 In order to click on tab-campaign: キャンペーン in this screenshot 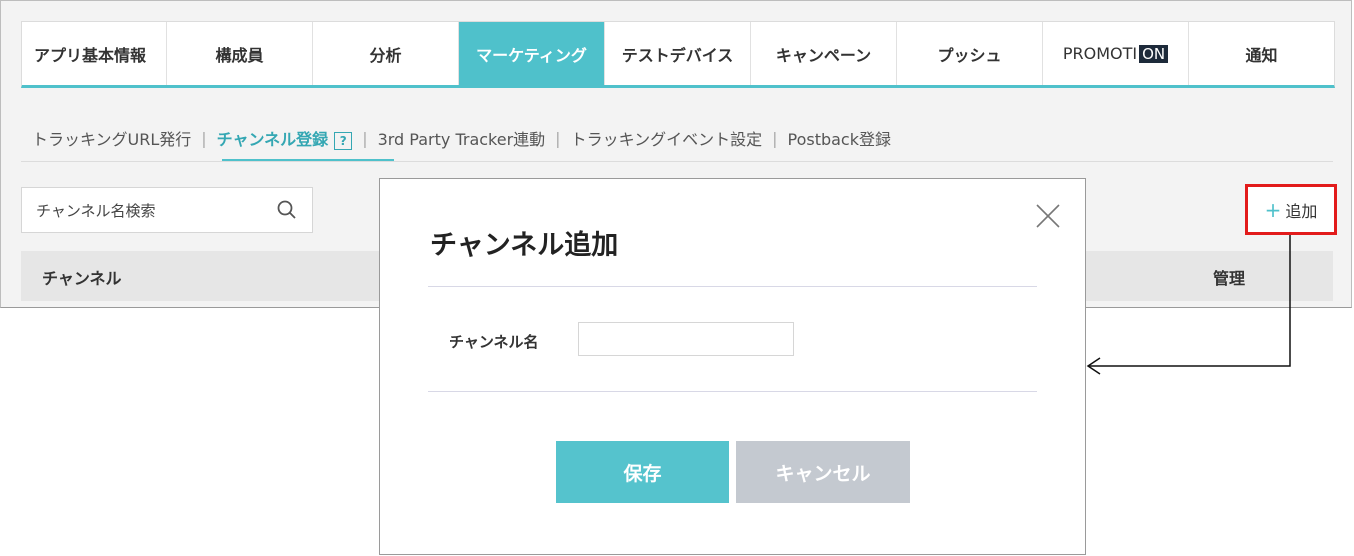, I will do `click(824, 53)`.